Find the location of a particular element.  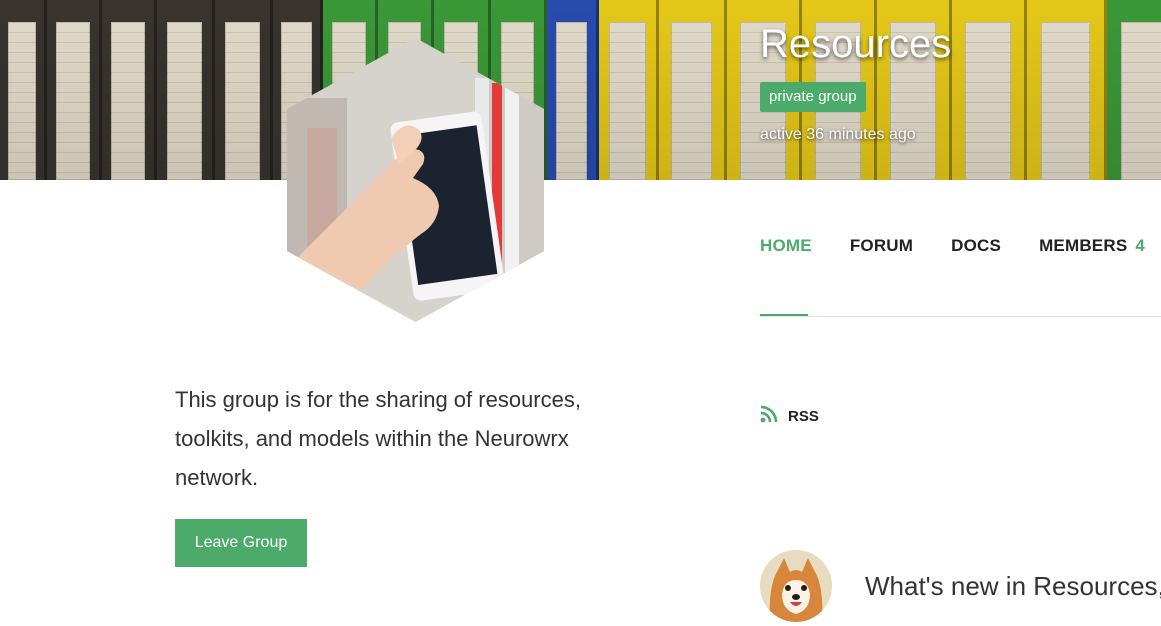

leave-group-button: Leave Group is located at coordinates (241, 543).